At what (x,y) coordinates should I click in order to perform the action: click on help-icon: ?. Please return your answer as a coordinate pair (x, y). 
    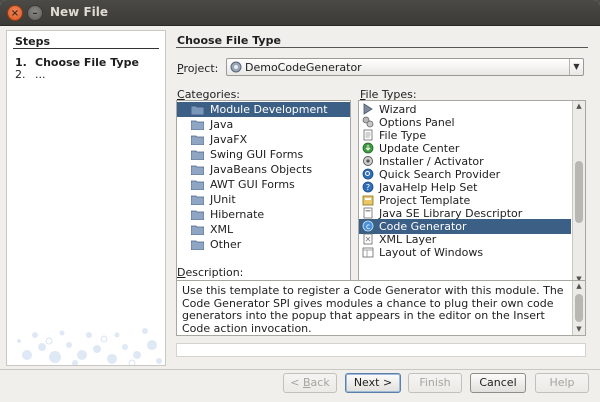
    Looking at the image, I should click on (368, 187).